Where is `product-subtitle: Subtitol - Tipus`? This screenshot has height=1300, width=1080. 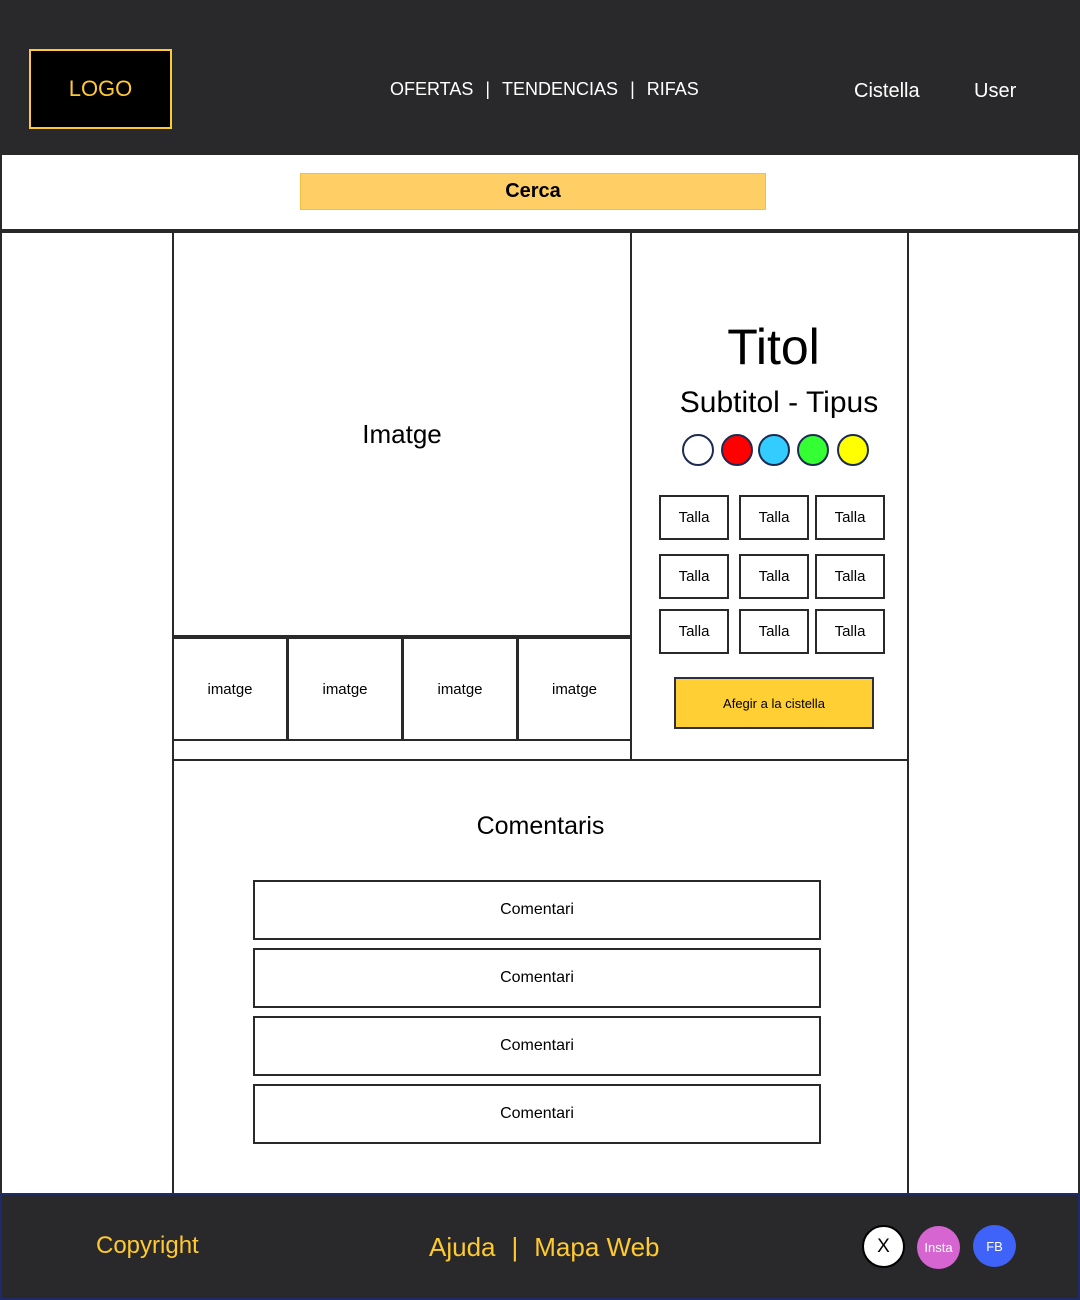 product-subtitle: Subtitol - Tipus is located at coordinates (779, 402).